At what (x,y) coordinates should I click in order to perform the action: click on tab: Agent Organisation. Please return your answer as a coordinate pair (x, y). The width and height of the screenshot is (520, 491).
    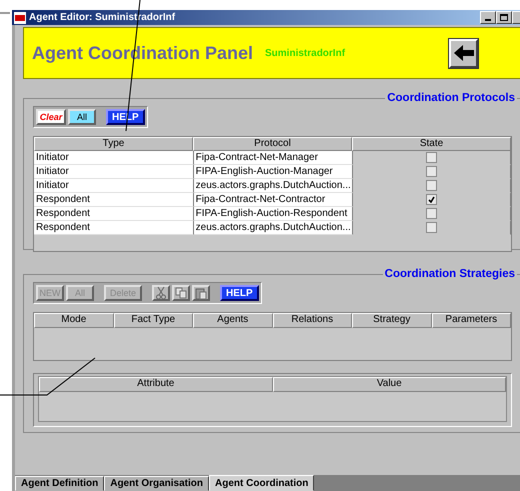
    Looking at the image, I should click on (157, 483).